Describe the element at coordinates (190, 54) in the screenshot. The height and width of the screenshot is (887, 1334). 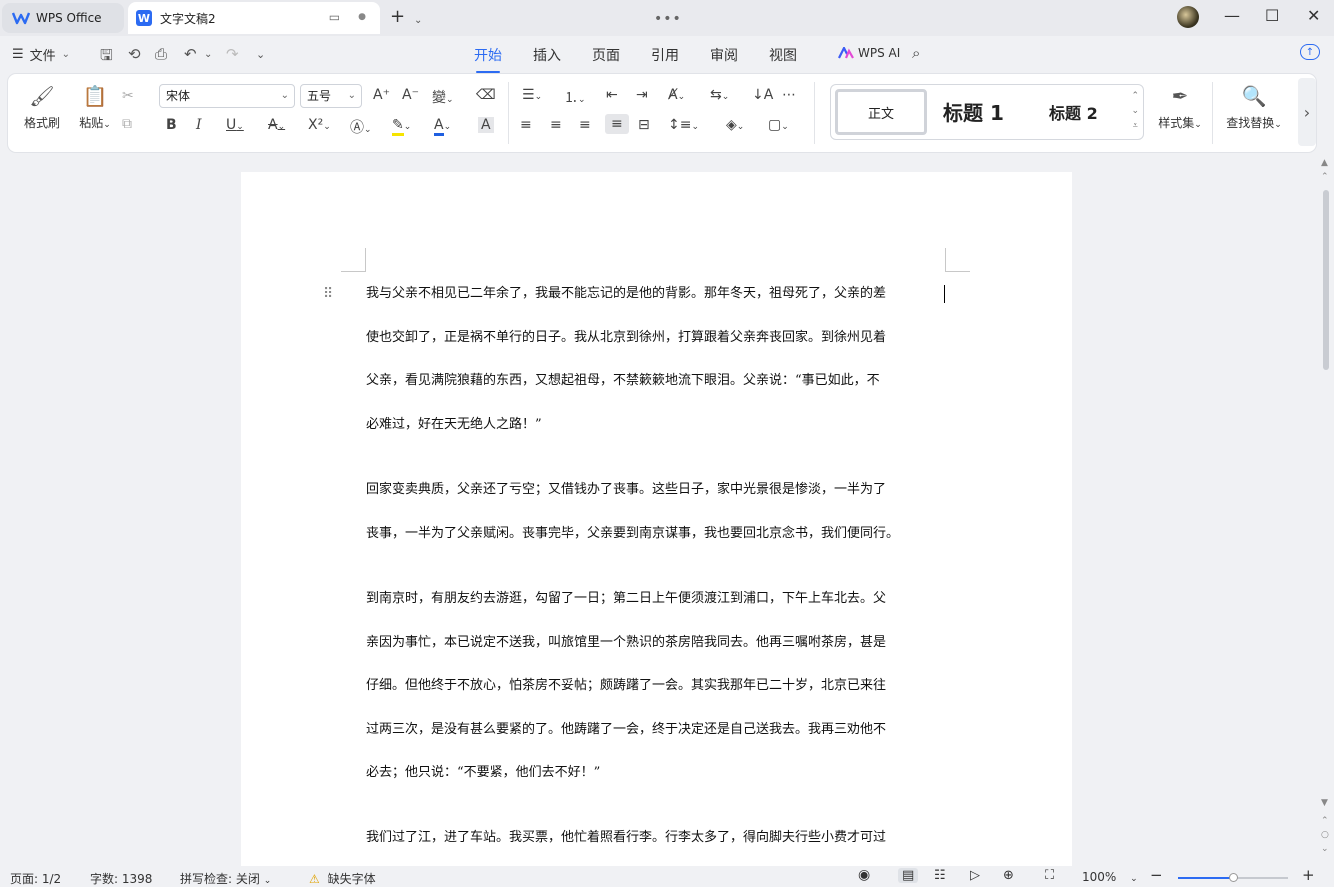
I see `undo-icon: ↶` at that location.